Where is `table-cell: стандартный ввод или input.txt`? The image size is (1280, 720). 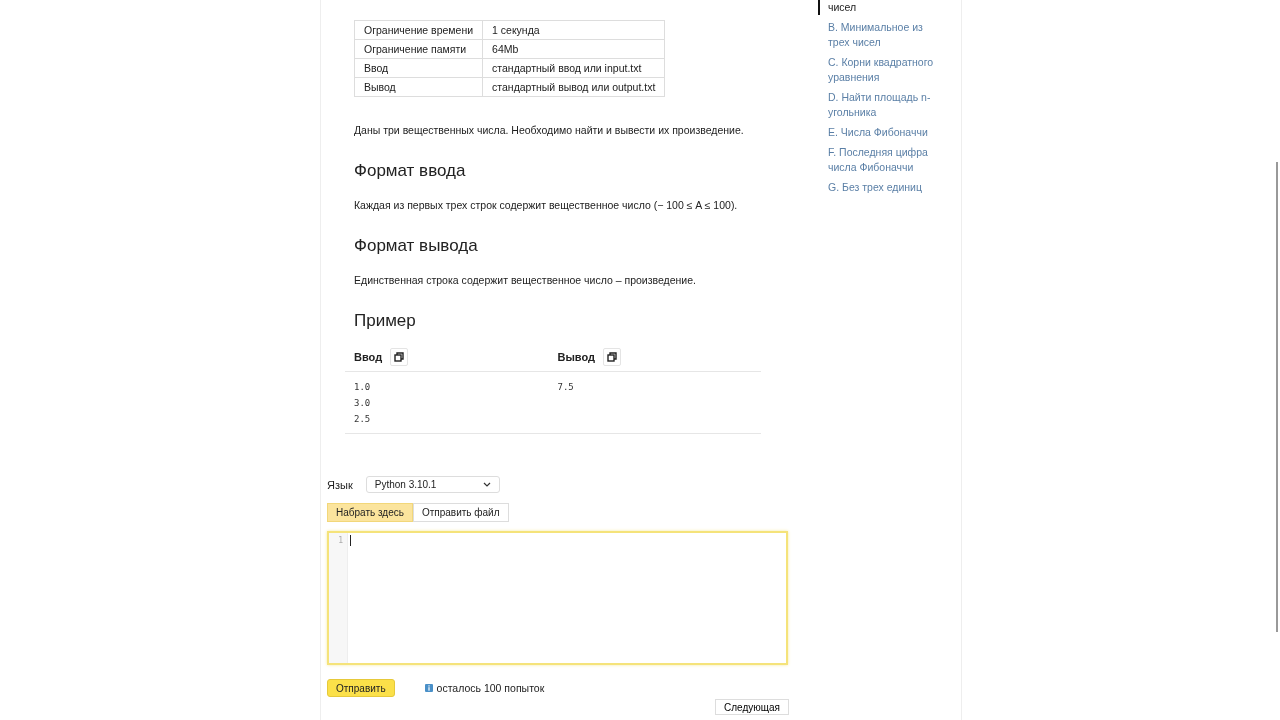 table-cell: стандартный ввод или input.txt is located at coordinates (573, 68).